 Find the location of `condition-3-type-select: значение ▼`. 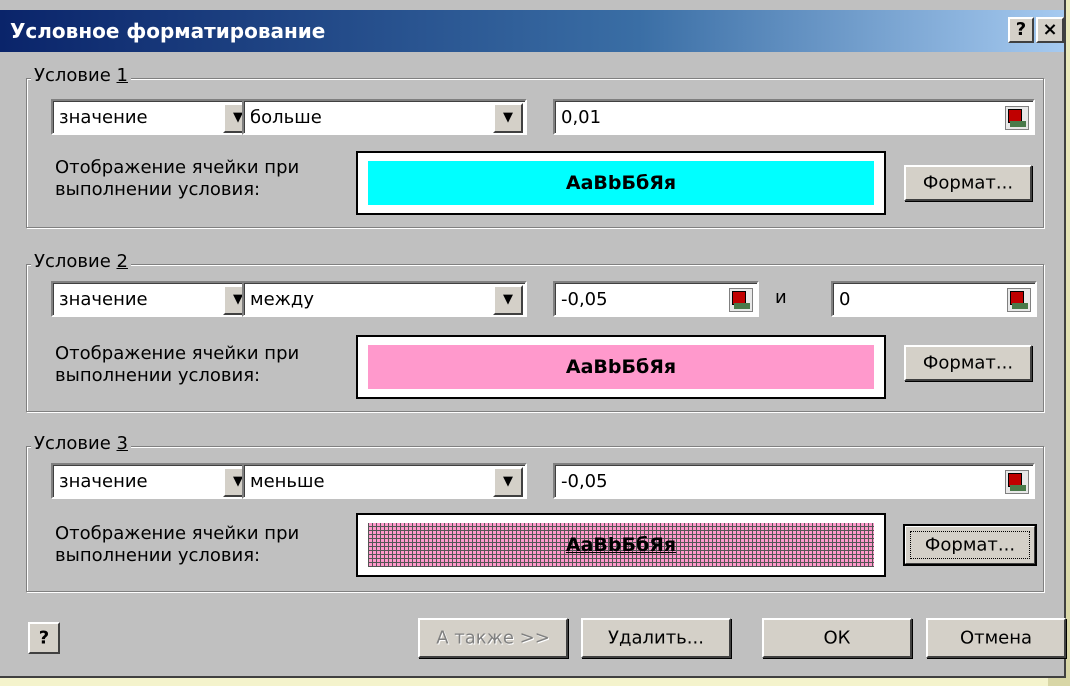

condition-3-type-select: значение ▼ is located at coordinates (154, 481).